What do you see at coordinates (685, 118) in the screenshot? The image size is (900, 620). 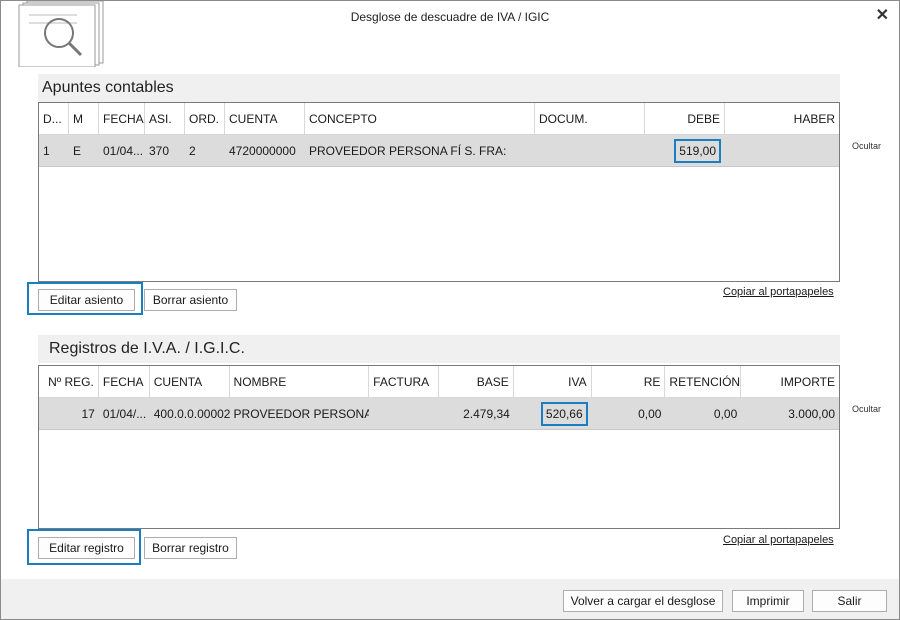 I see `col-debe: DEBE` at bounding box center [685, 118].